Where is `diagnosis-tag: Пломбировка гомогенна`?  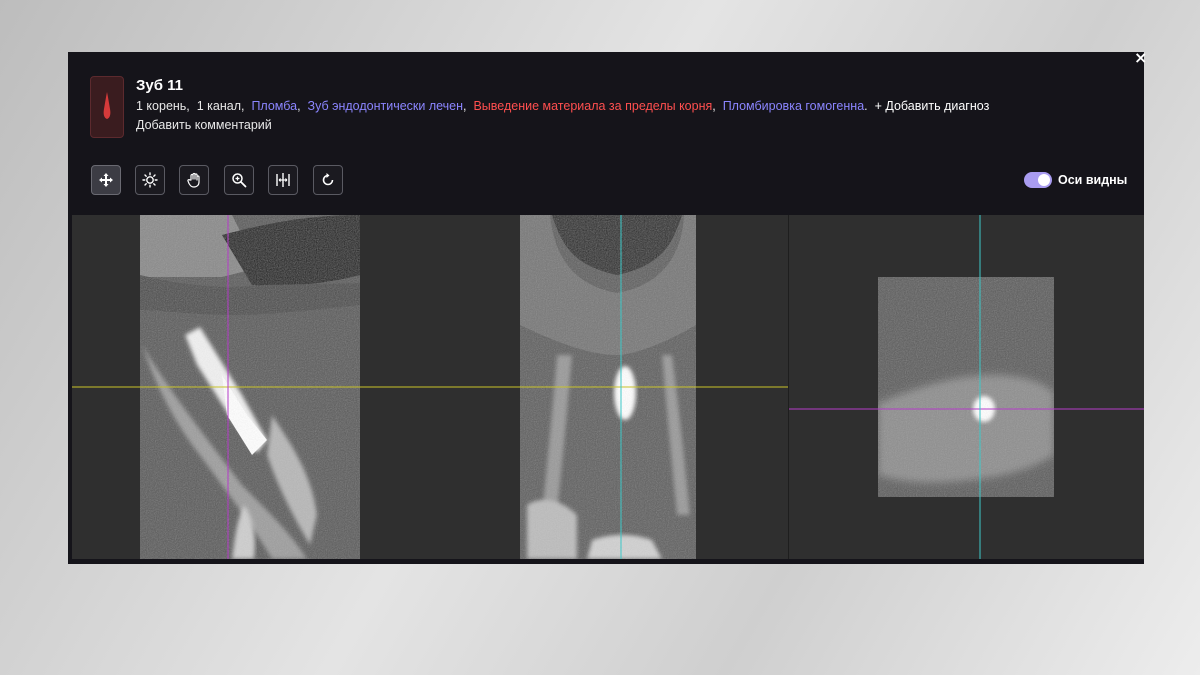 diagnosis-tag: Пломбировка гомогенна is located at coordinates (793, 106).